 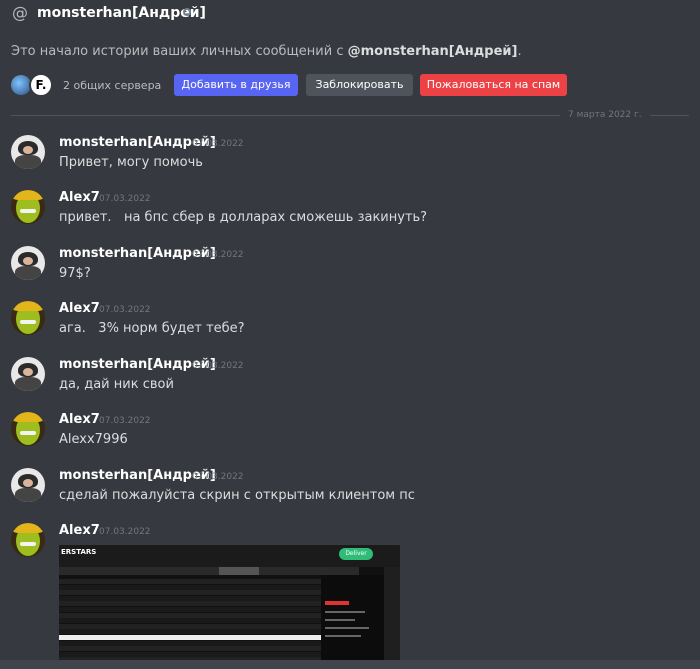 What do you see at coordinates (352, 622) in the screenshot?
I see `attachment-side-panel` at bounding box center [352, 622].